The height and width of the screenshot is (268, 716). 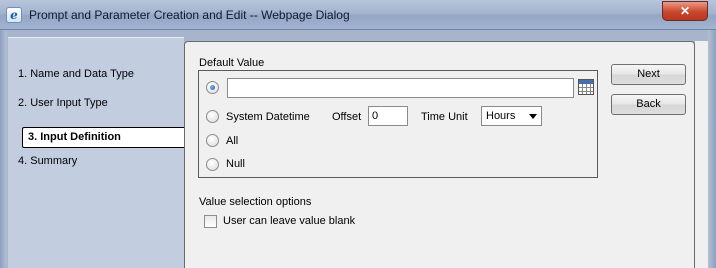 I want to click on next-button: Next, so click(x=648, y=74).